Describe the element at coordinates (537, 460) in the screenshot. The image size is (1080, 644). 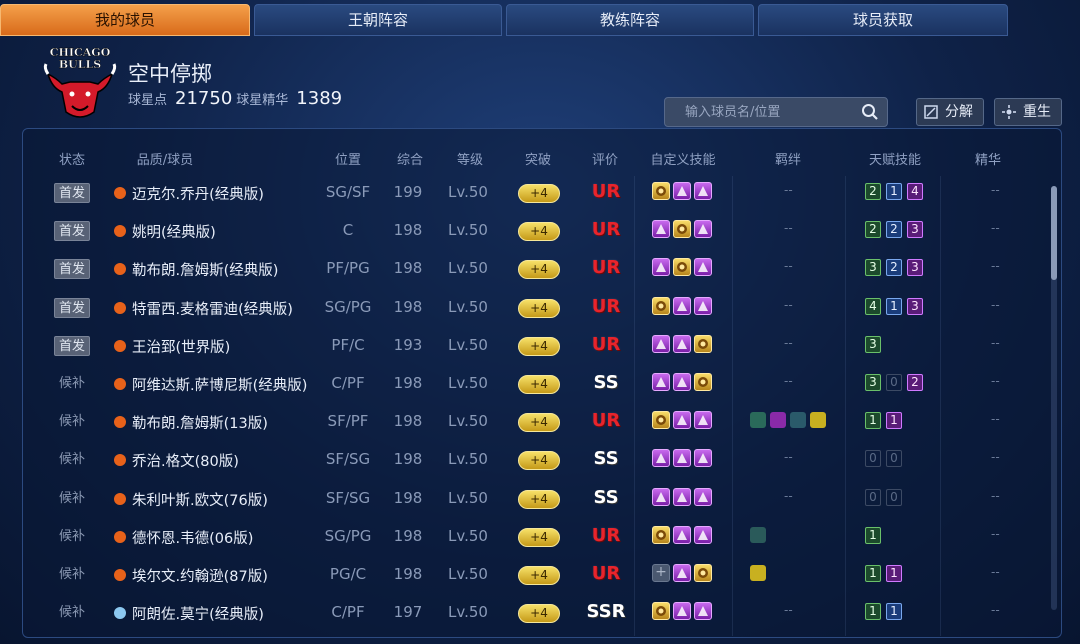
I see `table-row: 候补 乔治.格文(80版) SF/SG 198 Lv.50 +4 SS -- 0 0 --` at that location.